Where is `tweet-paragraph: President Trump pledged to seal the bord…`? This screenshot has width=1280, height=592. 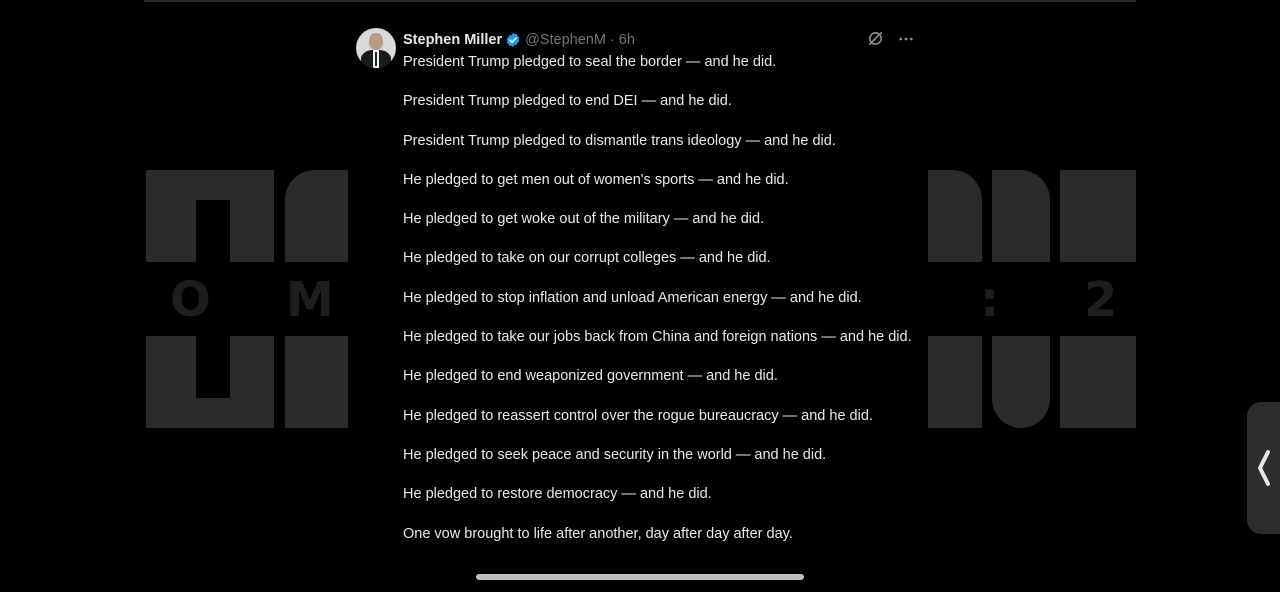
tweet-paragraph: President Trump pledged to seal the bord… is located at coordinates (590, 62).